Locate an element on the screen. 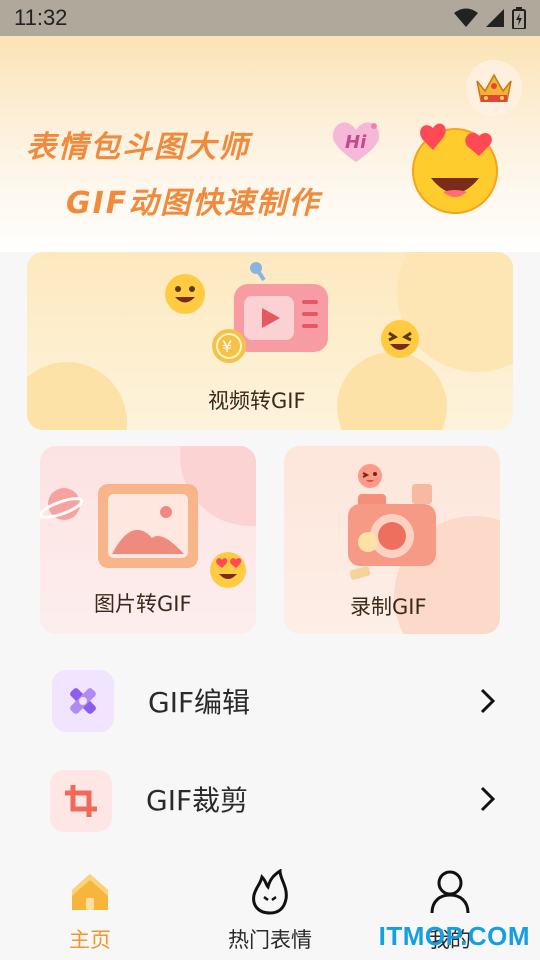  image-to-gif-card: 图片转GIF is located at coordinates (148, 540).